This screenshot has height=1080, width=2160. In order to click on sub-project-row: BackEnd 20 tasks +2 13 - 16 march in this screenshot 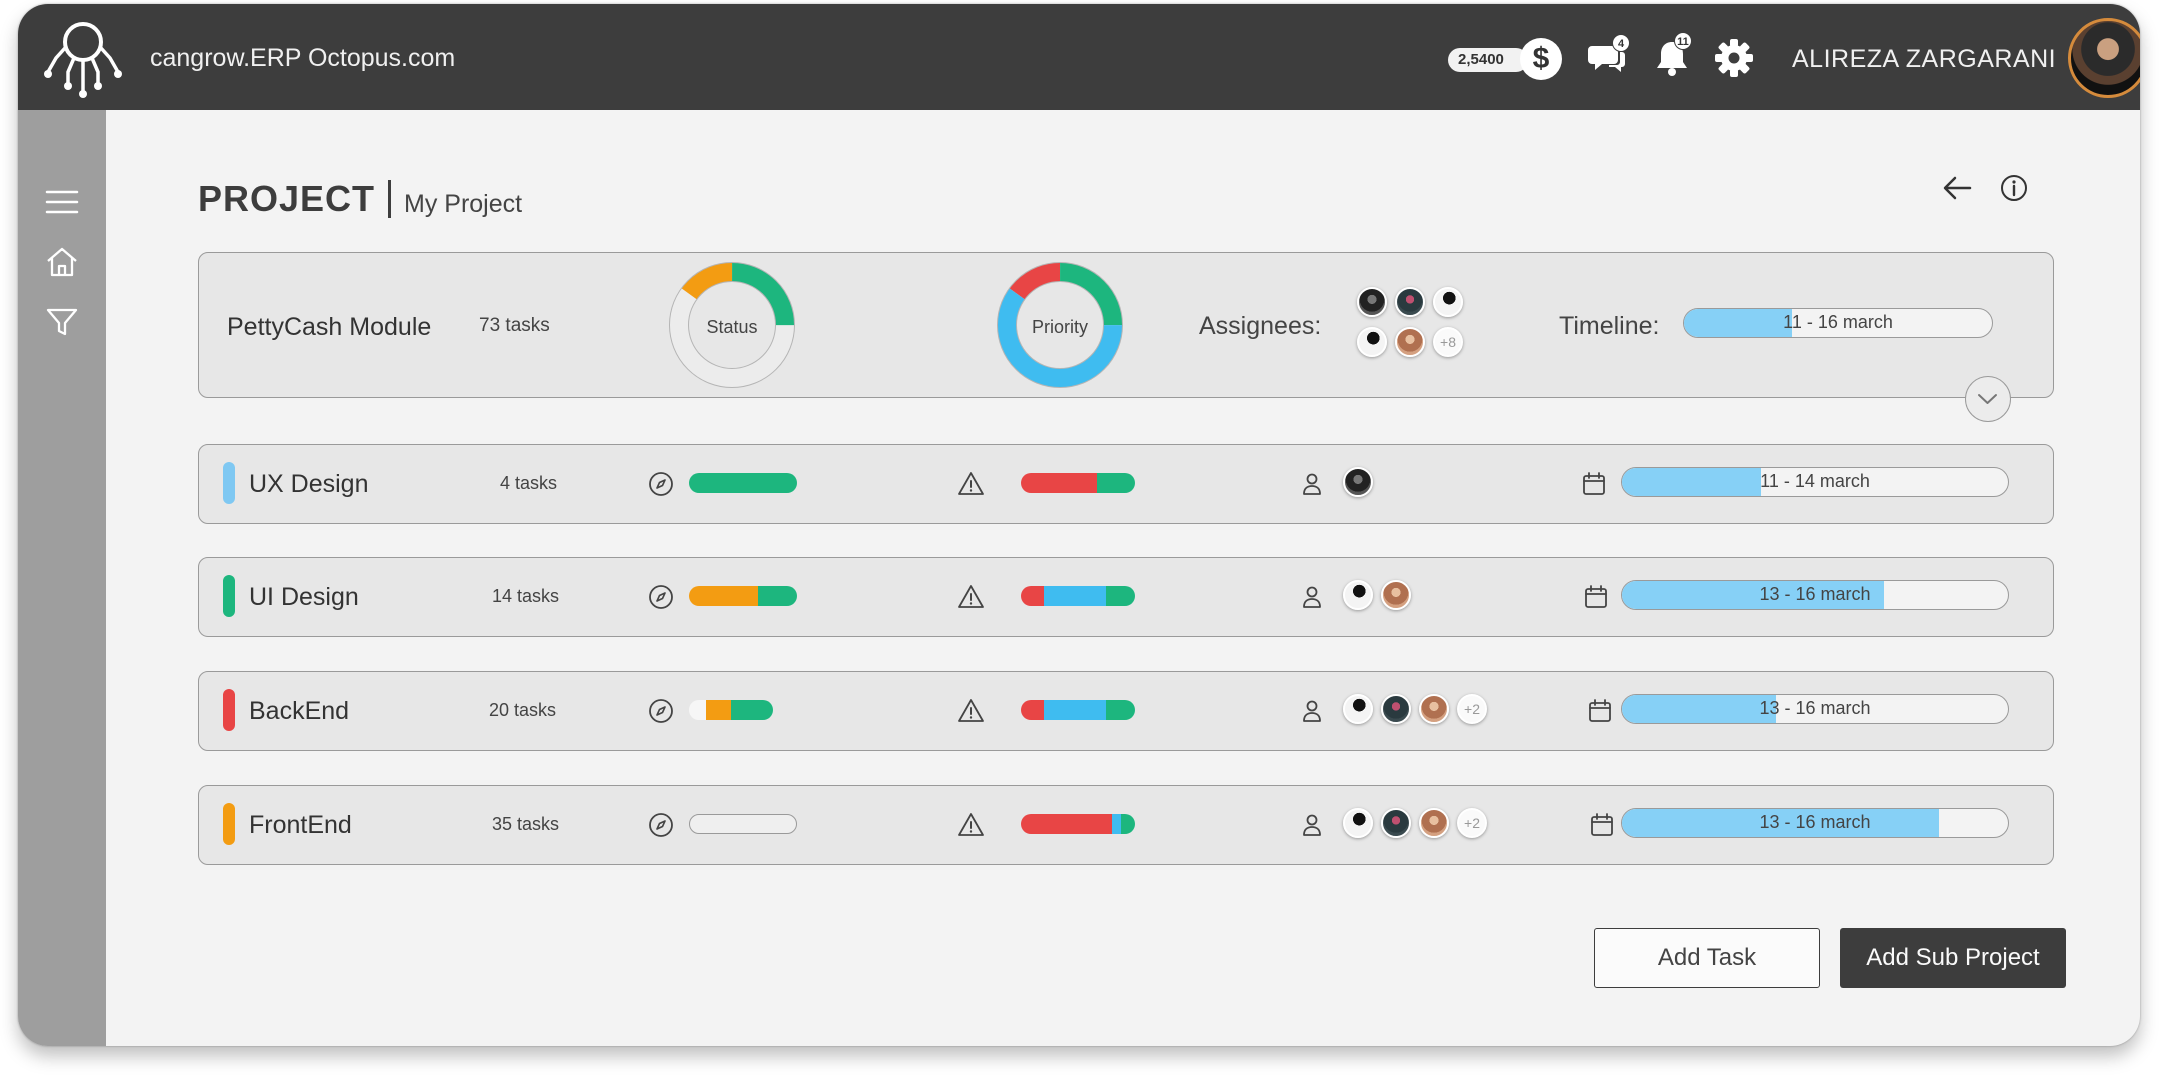, I will do `click(1126, 711)`.